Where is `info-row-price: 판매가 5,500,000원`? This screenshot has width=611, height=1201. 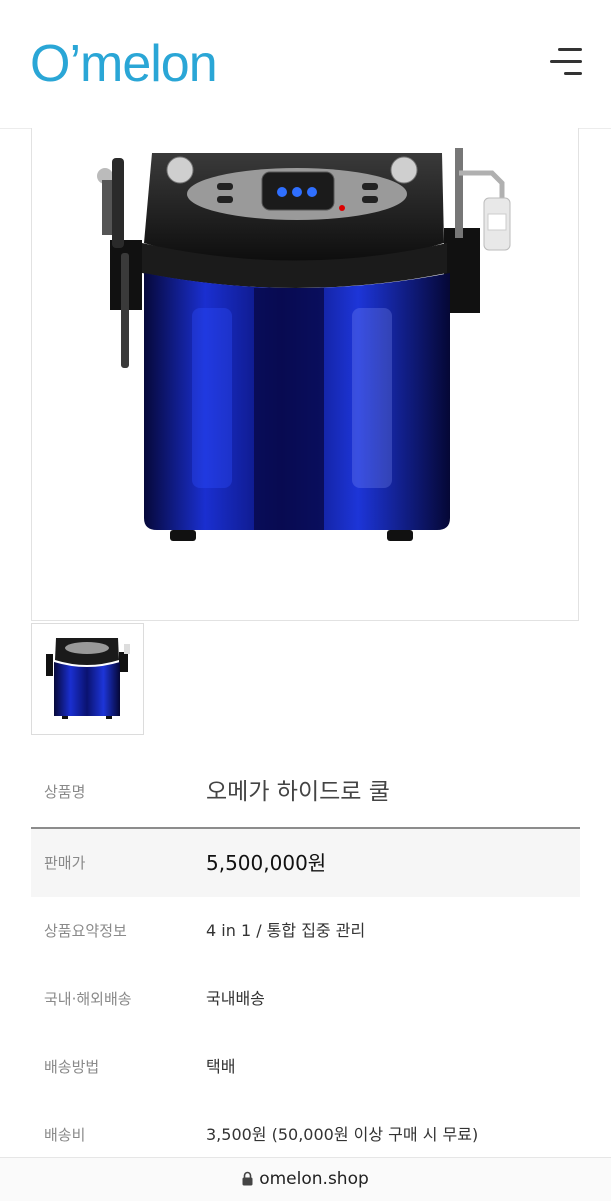 info-row-price: 판매가 5,500,000원 is located at coordinates (305, 863).